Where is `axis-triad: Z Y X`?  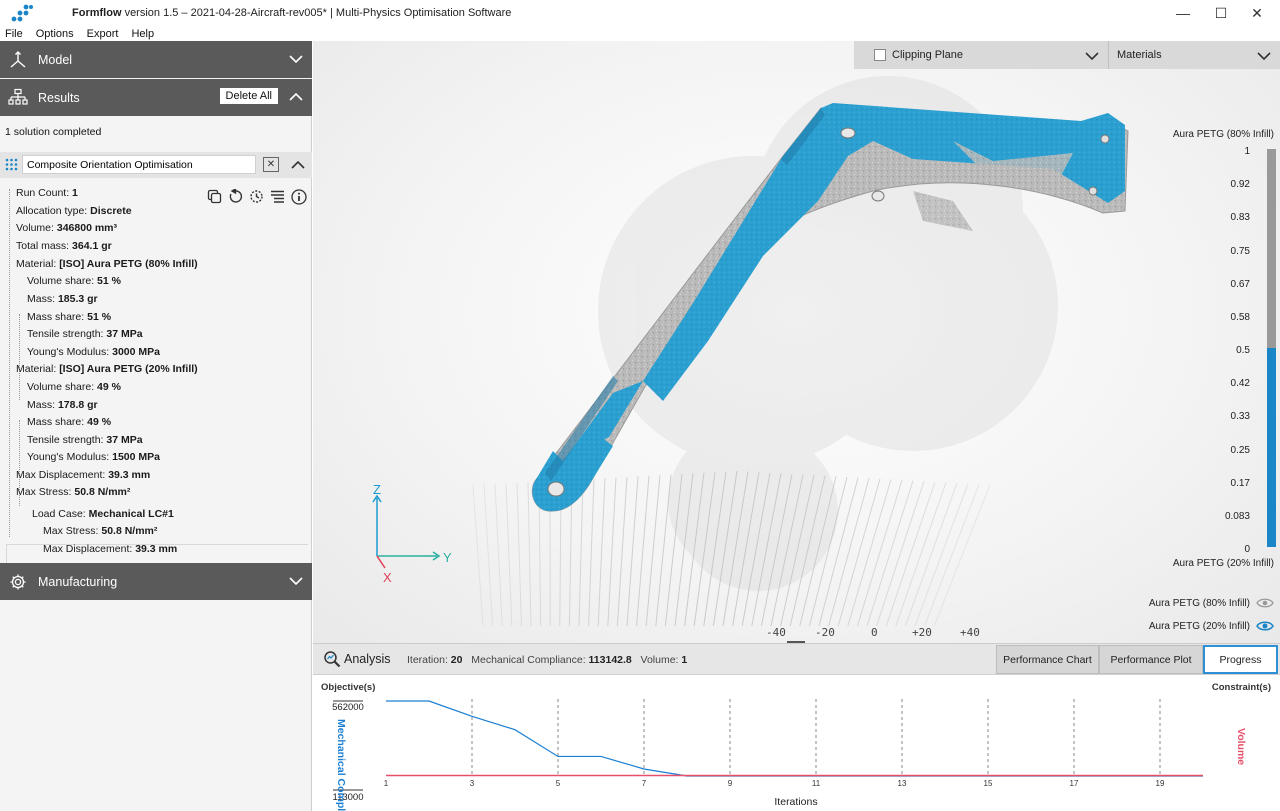
axis-triad: Z Y X is located at coordinates (412, 533).